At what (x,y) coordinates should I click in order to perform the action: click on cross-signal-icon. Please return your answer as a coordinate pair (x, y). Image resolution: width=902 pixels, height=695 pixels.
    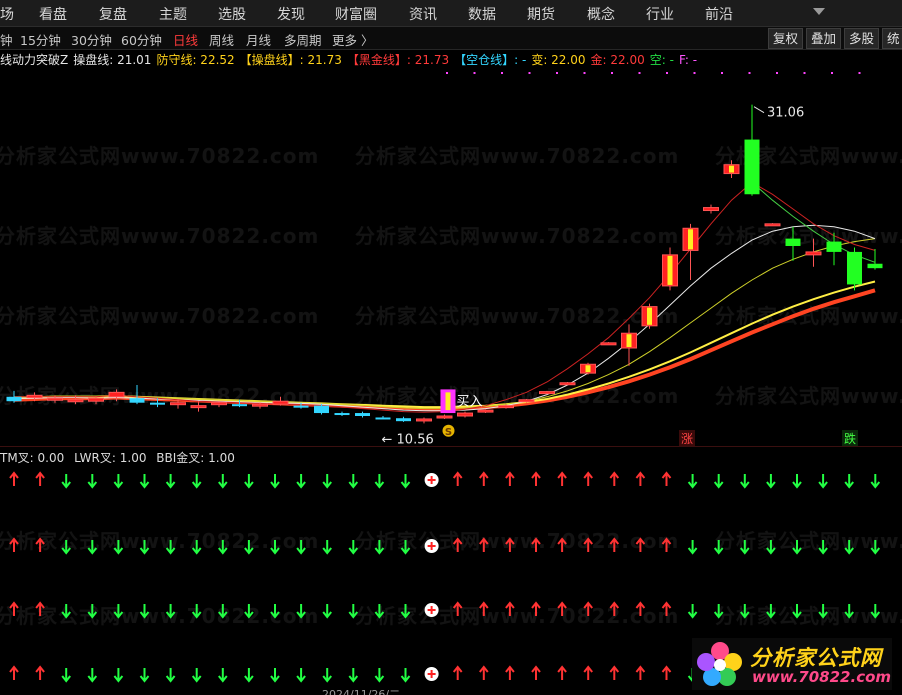
    Looking at the image, I should click on (431, 674).